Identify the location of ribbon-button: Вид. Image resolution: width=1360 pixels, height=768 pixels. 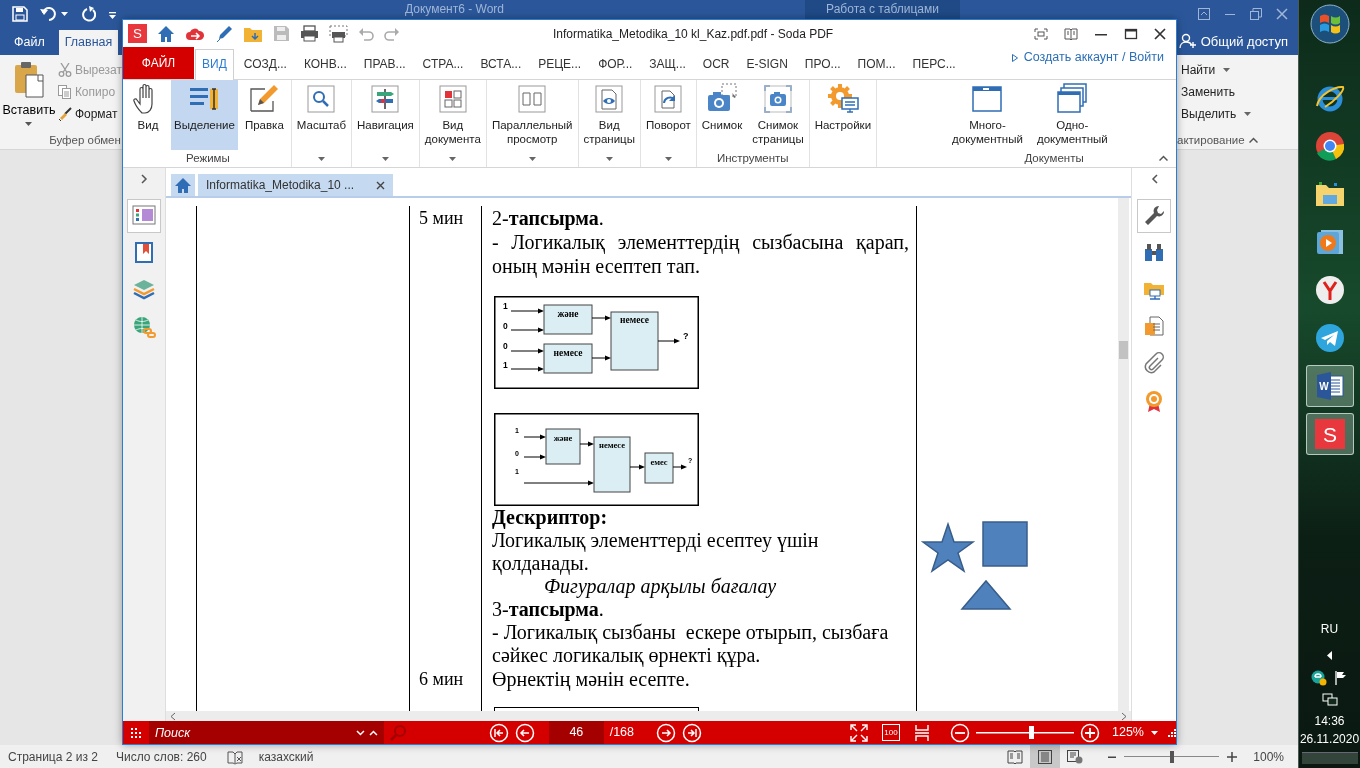
(148, 115).